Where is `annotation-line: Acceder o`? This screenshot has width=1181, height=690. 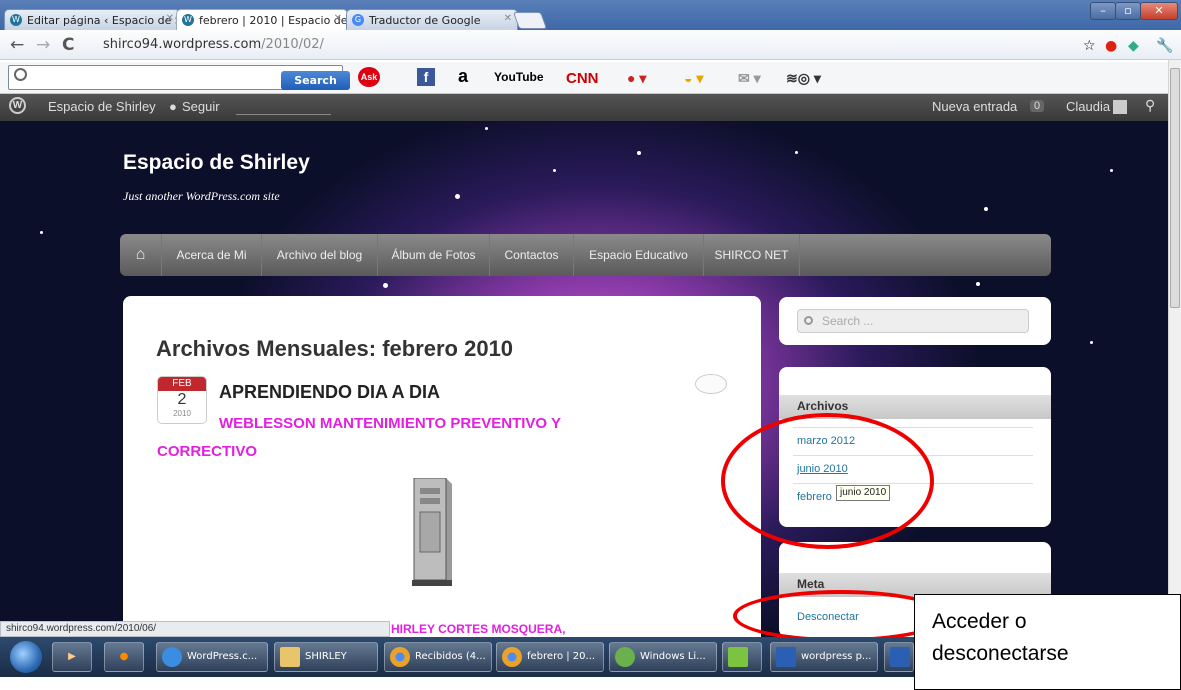 annotation-line: Acceder o is located at coordinates (979, 621).